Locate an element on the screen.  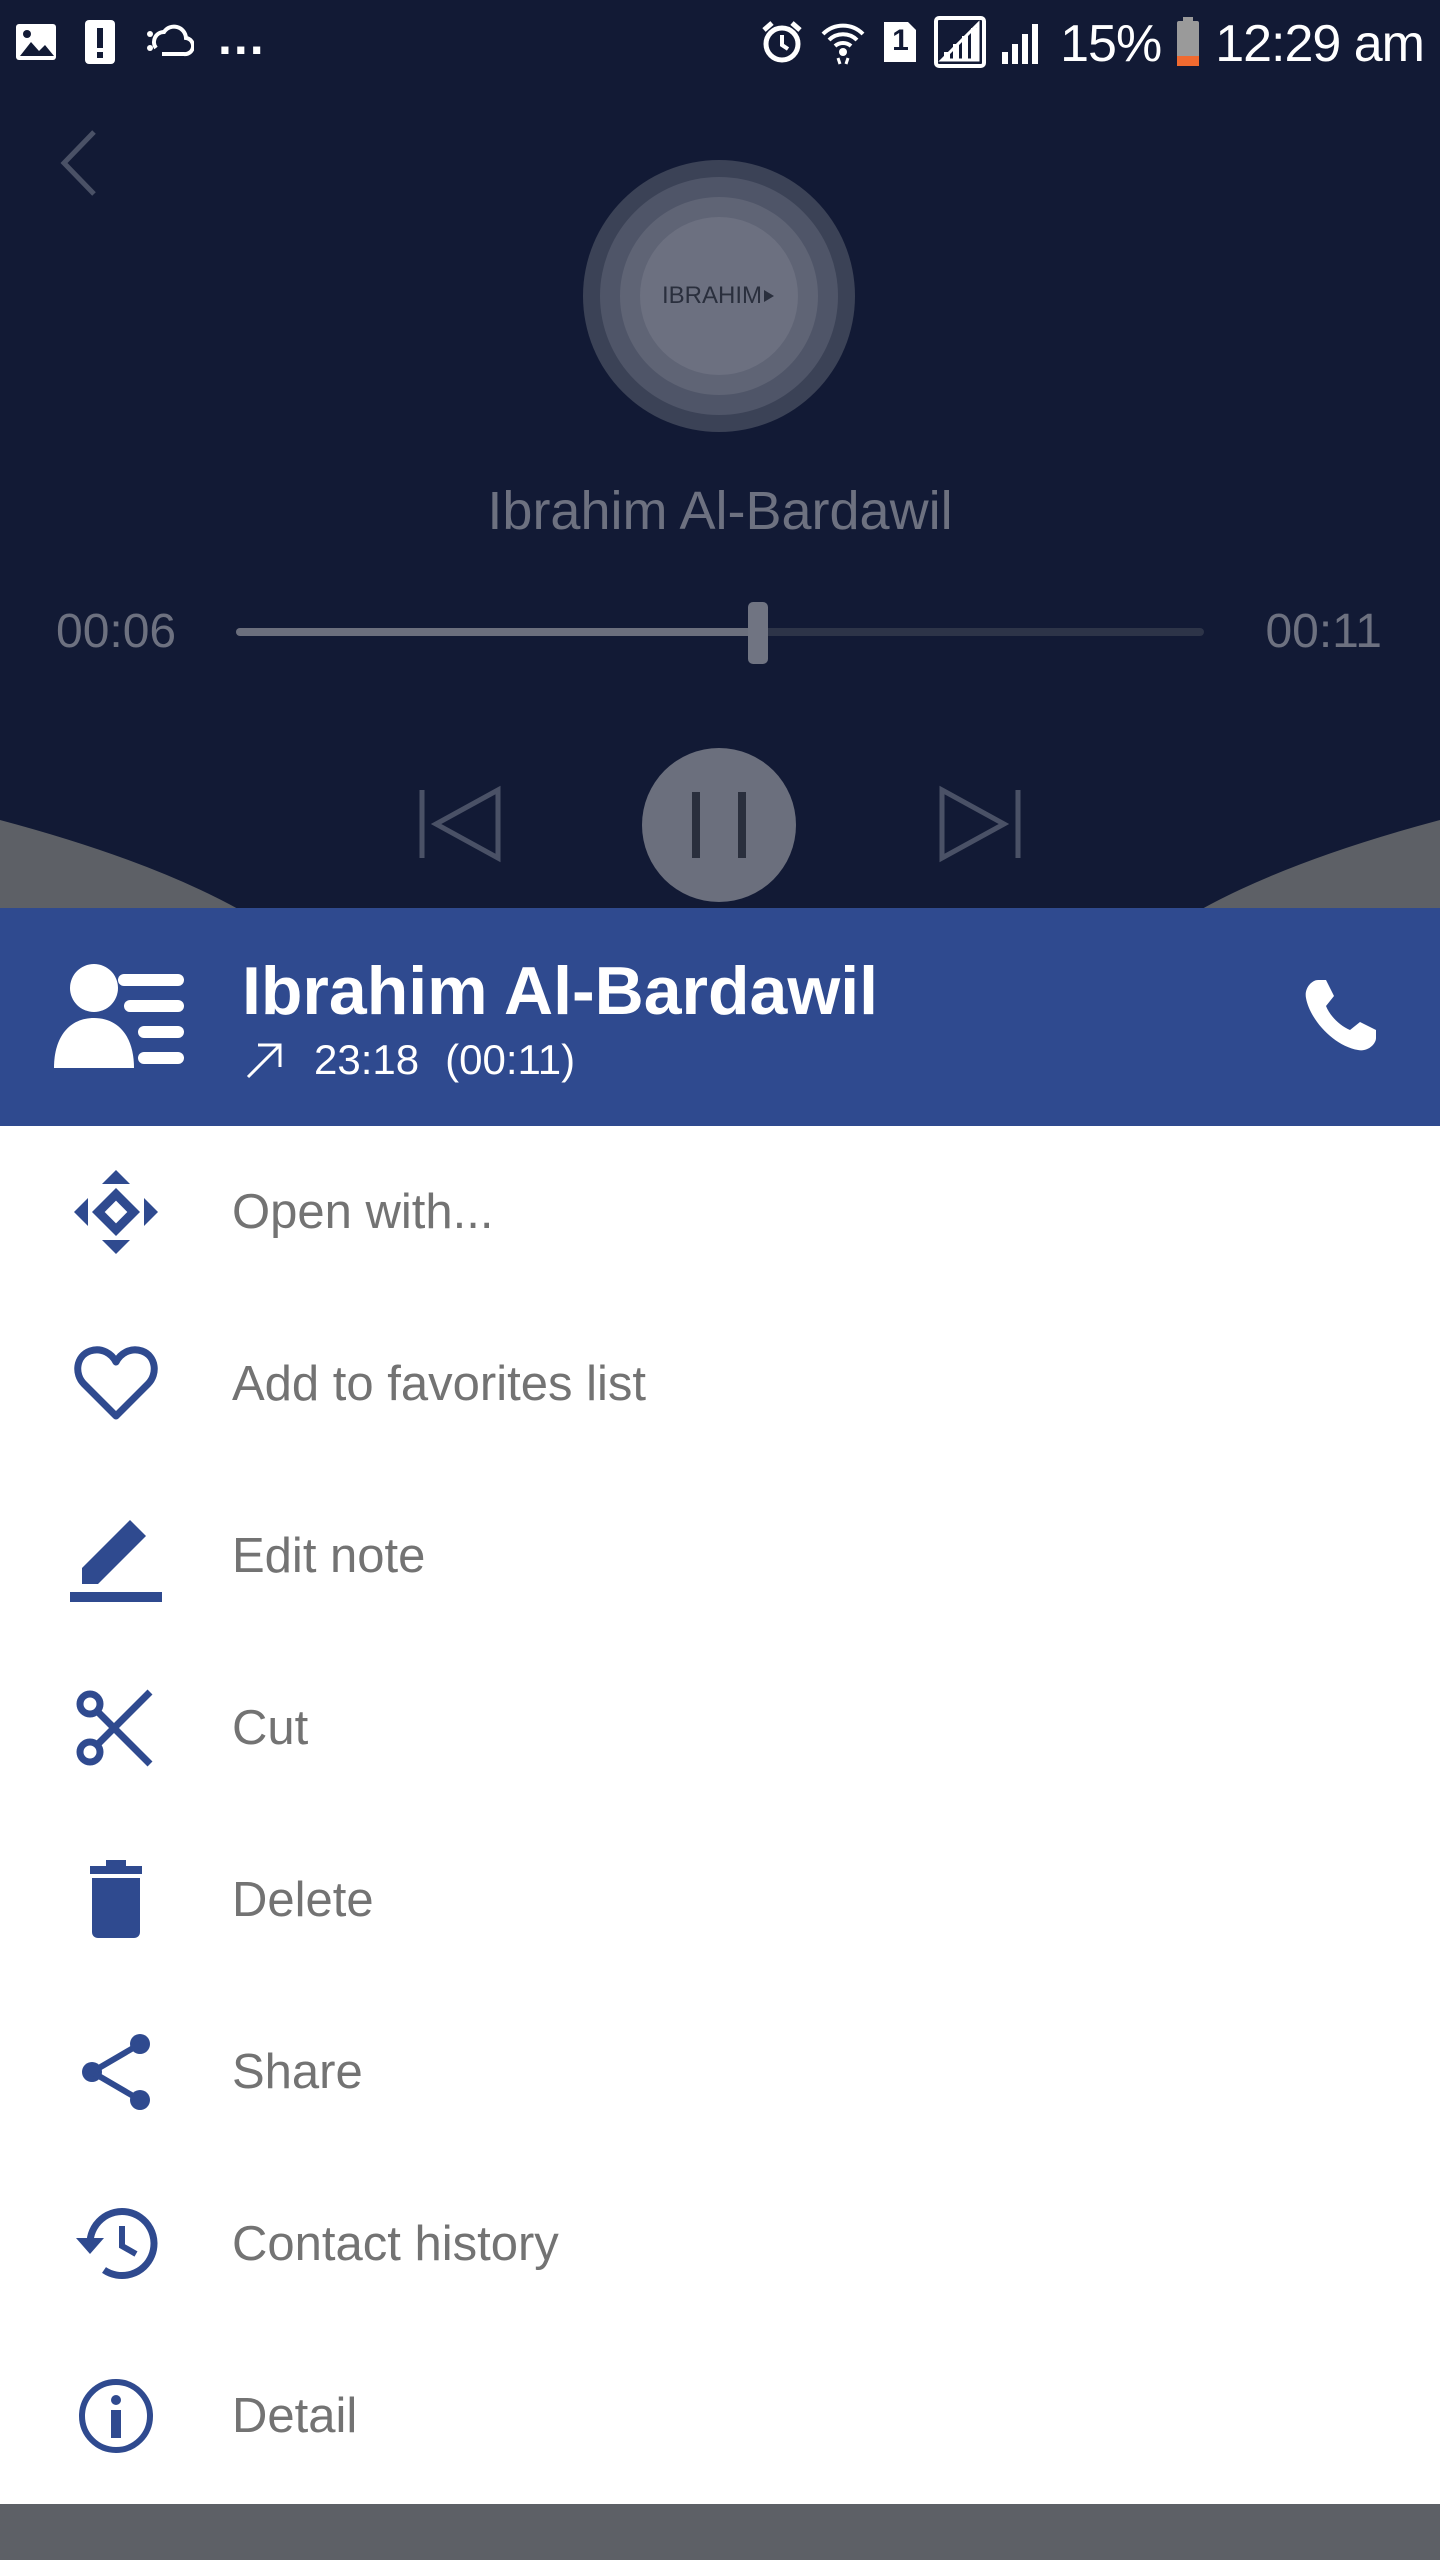
back-button is located at coordinates (80, 163).